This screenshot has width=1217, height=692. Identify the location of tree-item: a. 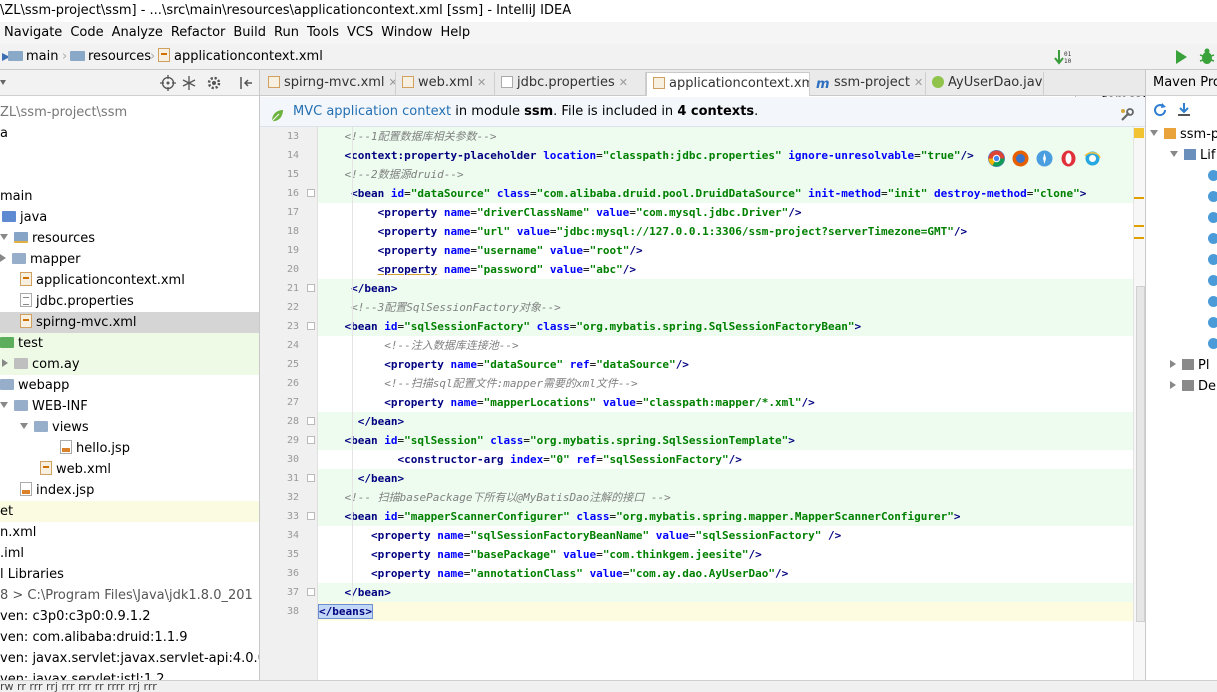
(129, 133).